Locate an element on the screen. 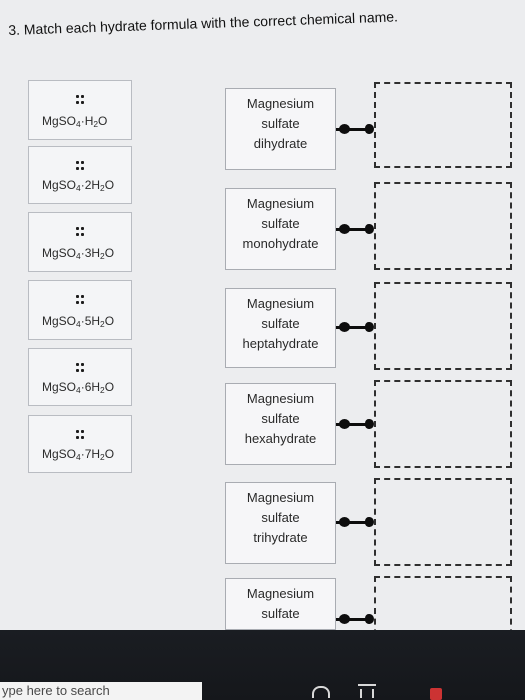 The width and height of the screenshot is (525, 700). taskbar-search-input: ype here to search is located at coordinates (101, 691).